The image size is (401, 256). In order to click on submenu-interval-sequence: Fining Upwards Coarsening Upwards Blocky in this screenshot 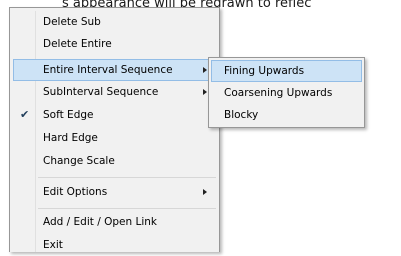, I will do `click(286, 92)`.